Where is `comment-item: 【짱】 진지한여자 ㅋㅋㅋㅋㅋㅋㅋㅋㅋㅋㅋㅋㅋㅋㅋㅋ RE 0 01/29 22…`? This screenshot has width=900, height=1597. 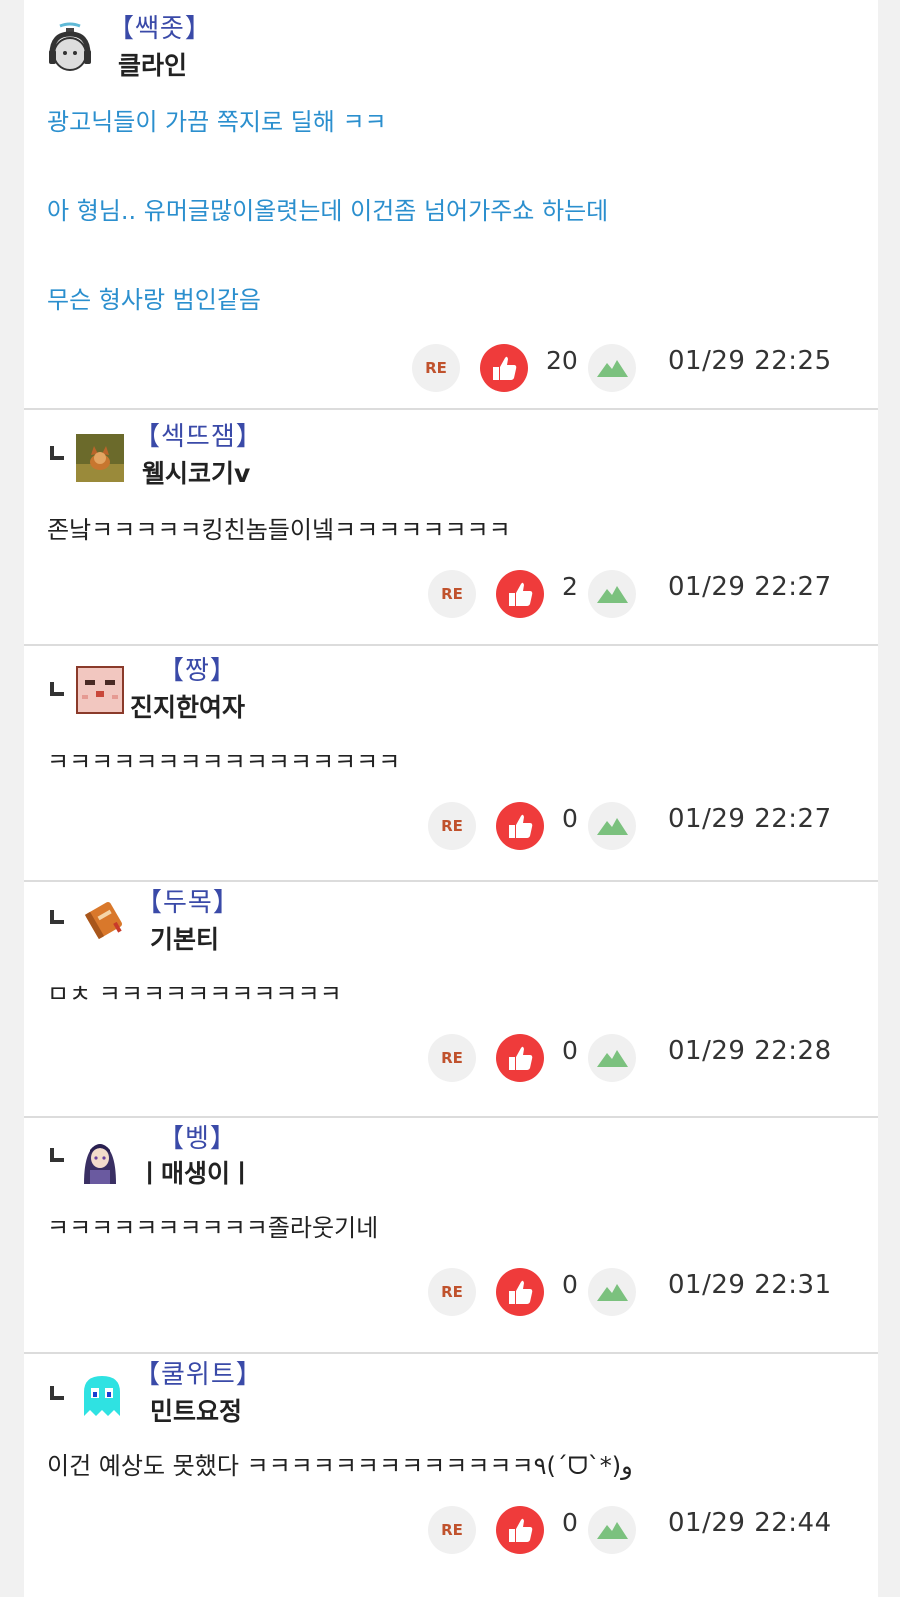 comment-item: 【짱】 진지한여자 ㅋㅋㅋㅋㅋㅋㅋㅋㅋㅋㅋㅋㅋㅋㅋㅋ RE 0 01/29 22… is located at coordinates (451, 764).